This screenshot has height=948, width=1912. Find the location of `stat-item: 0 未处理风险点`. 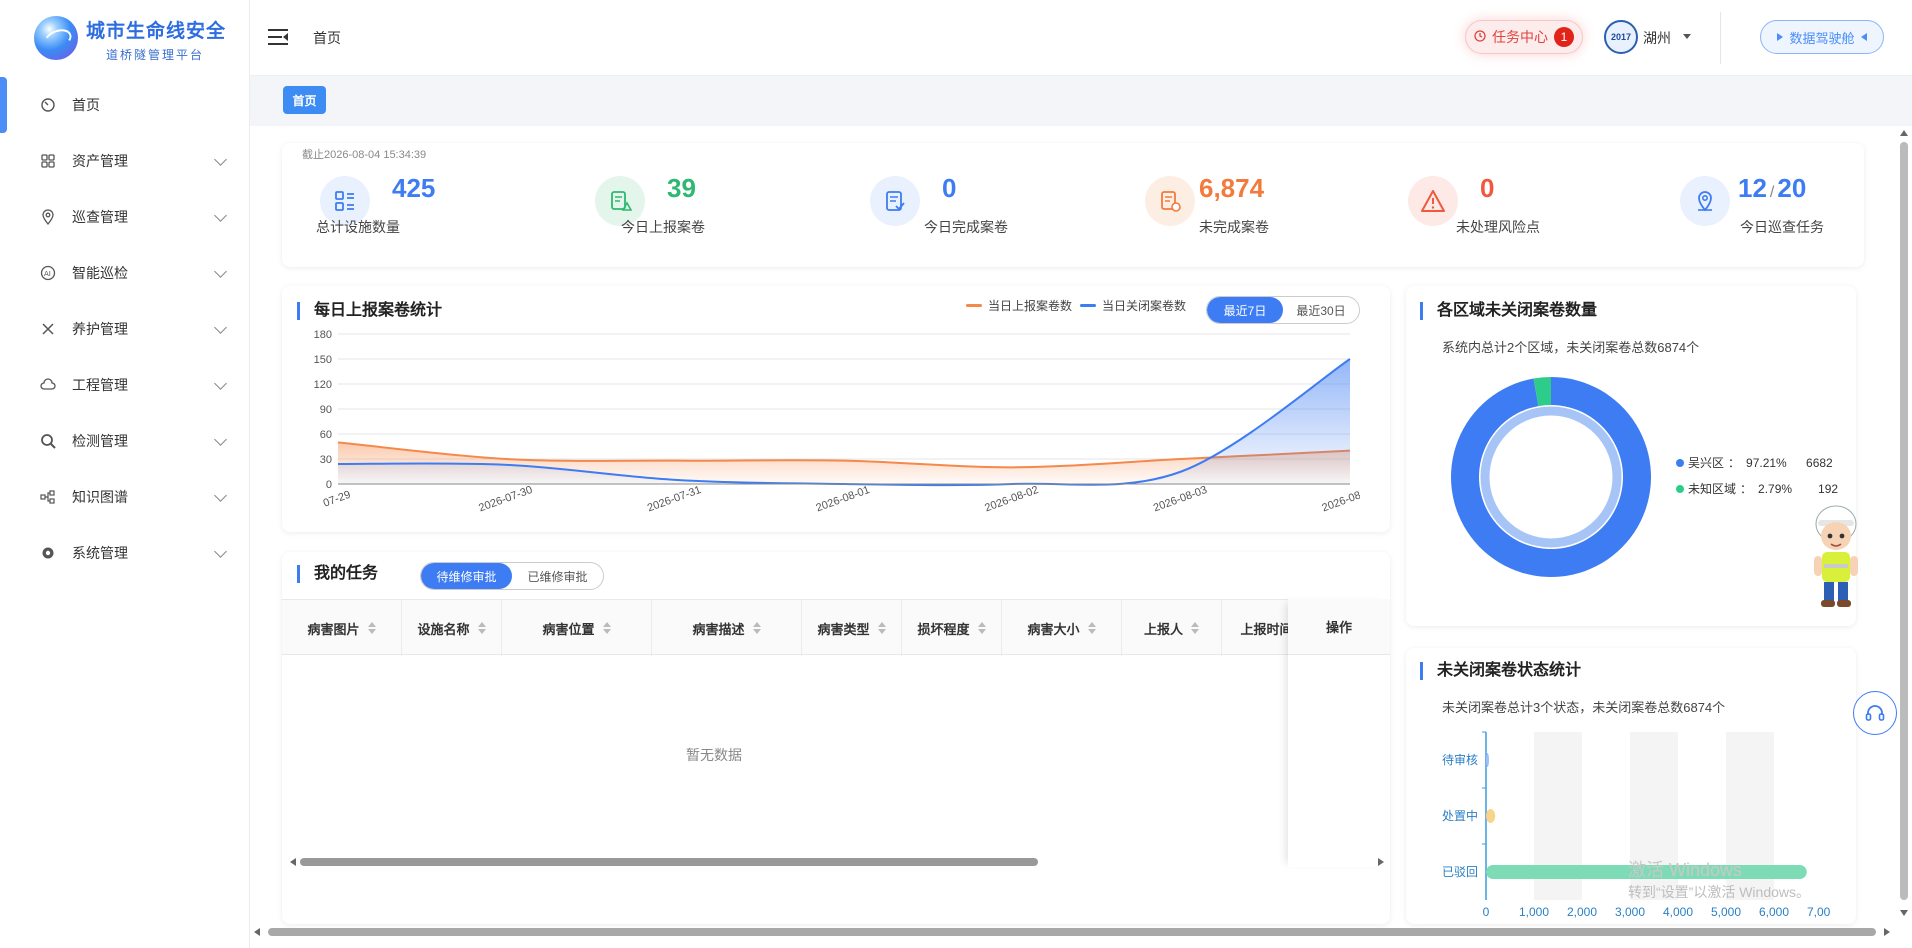

stat-item: 0 未处理风险点 is located at coordinates (1483, 204).